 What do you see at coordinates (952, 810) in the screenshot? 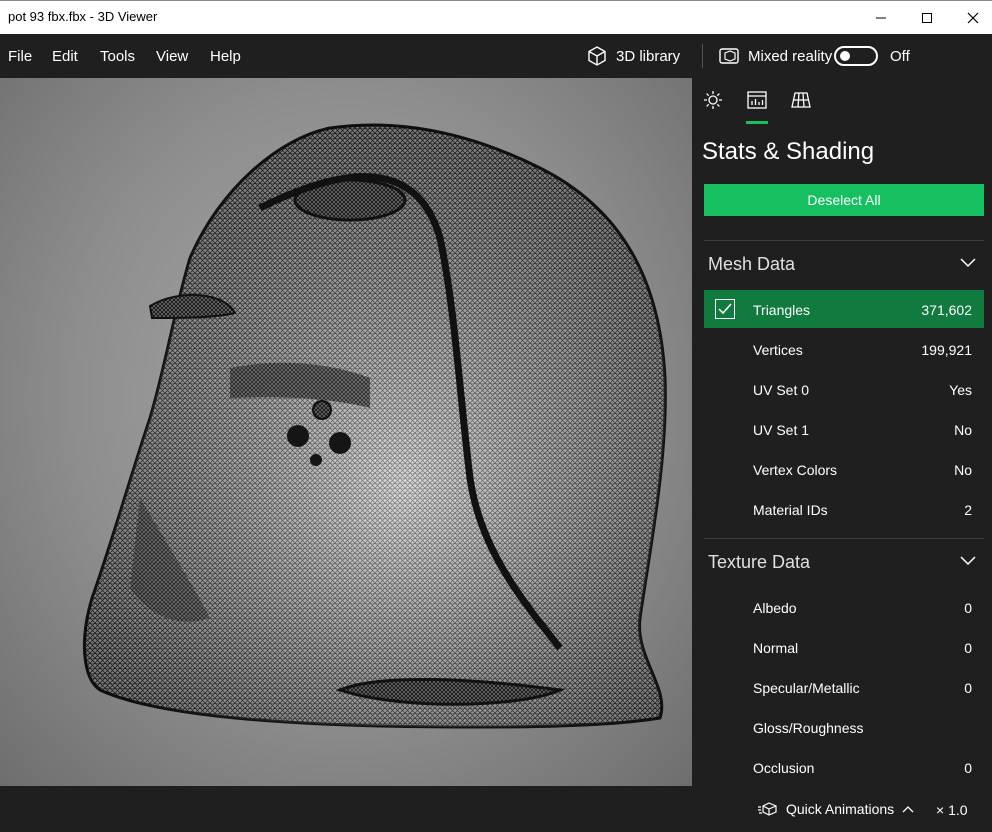
I see `animation-speed: × 1.0` at bounding box center [952, 810].